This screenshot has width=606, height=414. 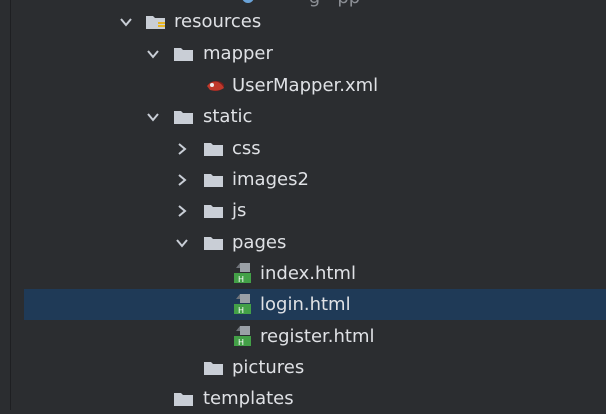 I want to click on tree-row-mapper: mapper, so click(x=308, y=53).